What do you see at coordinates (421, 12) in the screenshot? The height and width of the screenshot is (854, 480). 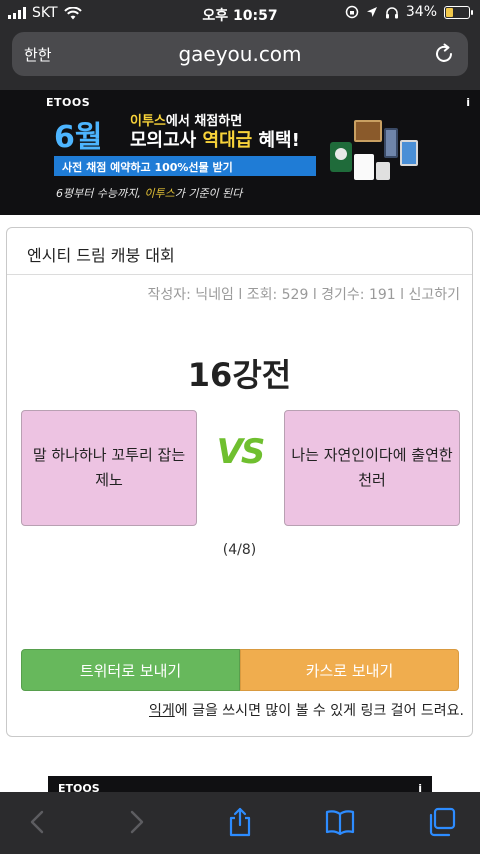 I see `battery-percent: 34%` at bounding box center [421, 12].